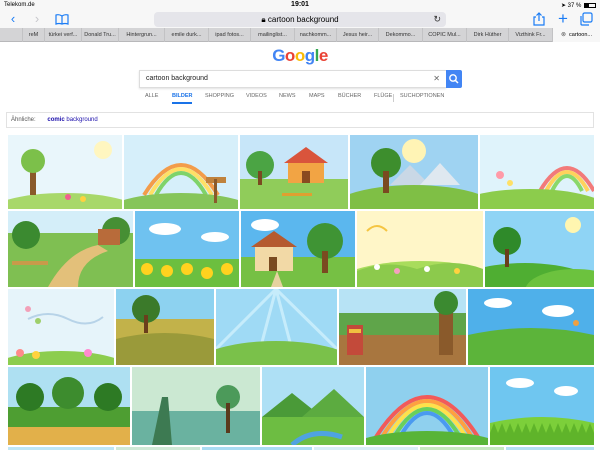 Image resolution: width=600 pixels, height=450 pixels. I want to click on nav-news: NEWS, so click(287, 96).